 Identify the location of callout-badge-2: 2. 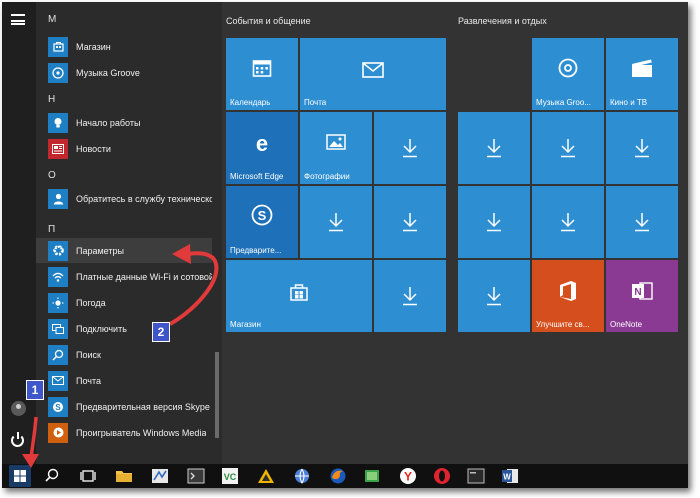
(161, 332).